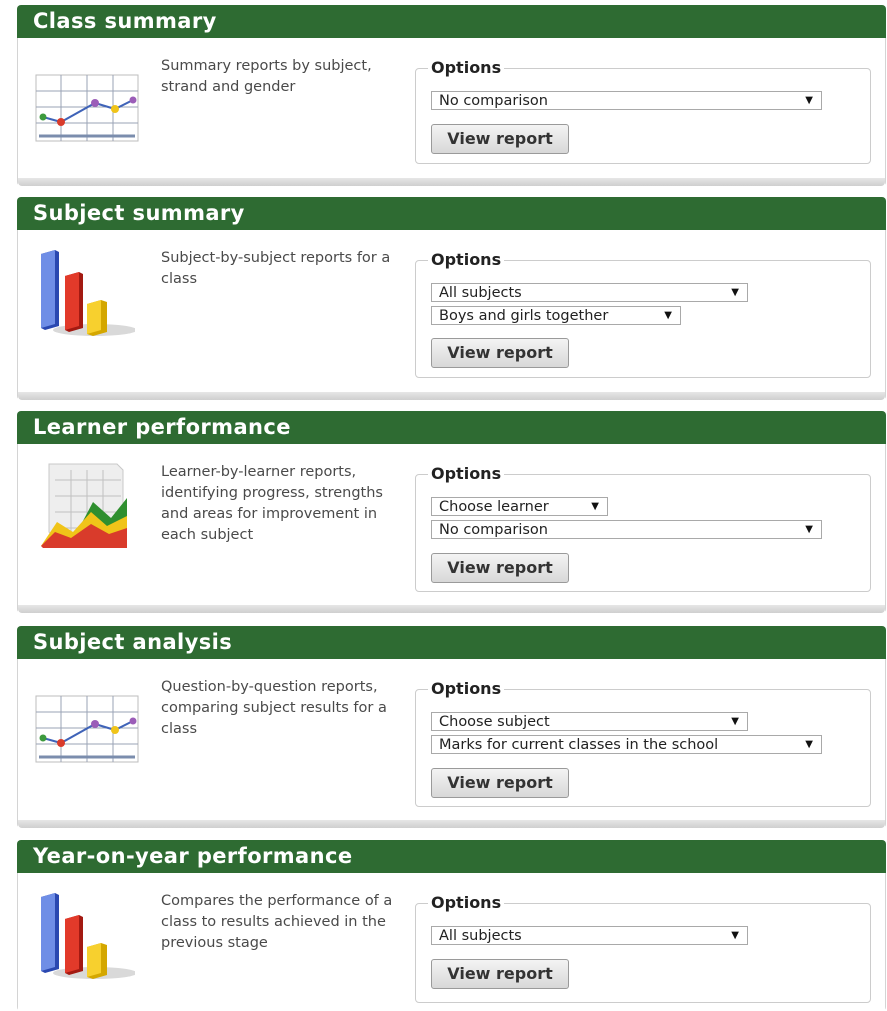  Describe the element at coordinates (643, 948) in the screenshot. I see `options-group: Options All subjects ▼ View report` at that location.